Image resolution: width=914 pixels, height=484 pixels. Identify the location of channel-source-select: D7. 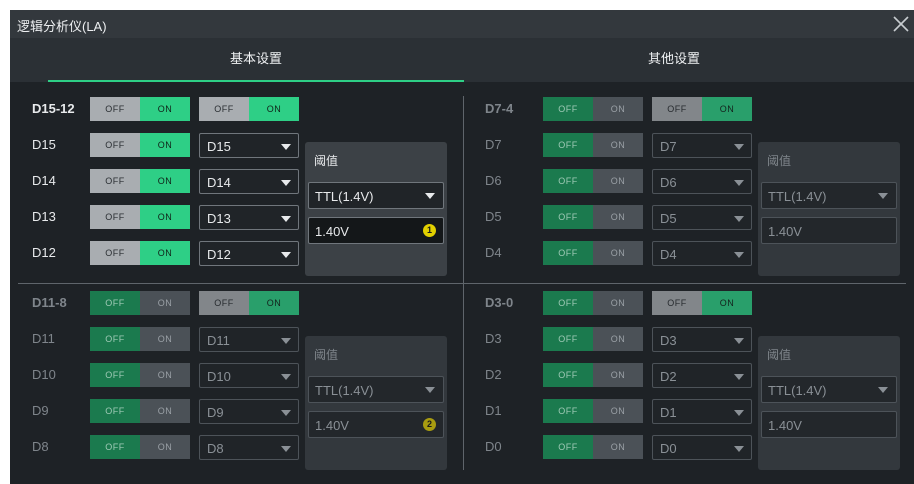
(702, 145).